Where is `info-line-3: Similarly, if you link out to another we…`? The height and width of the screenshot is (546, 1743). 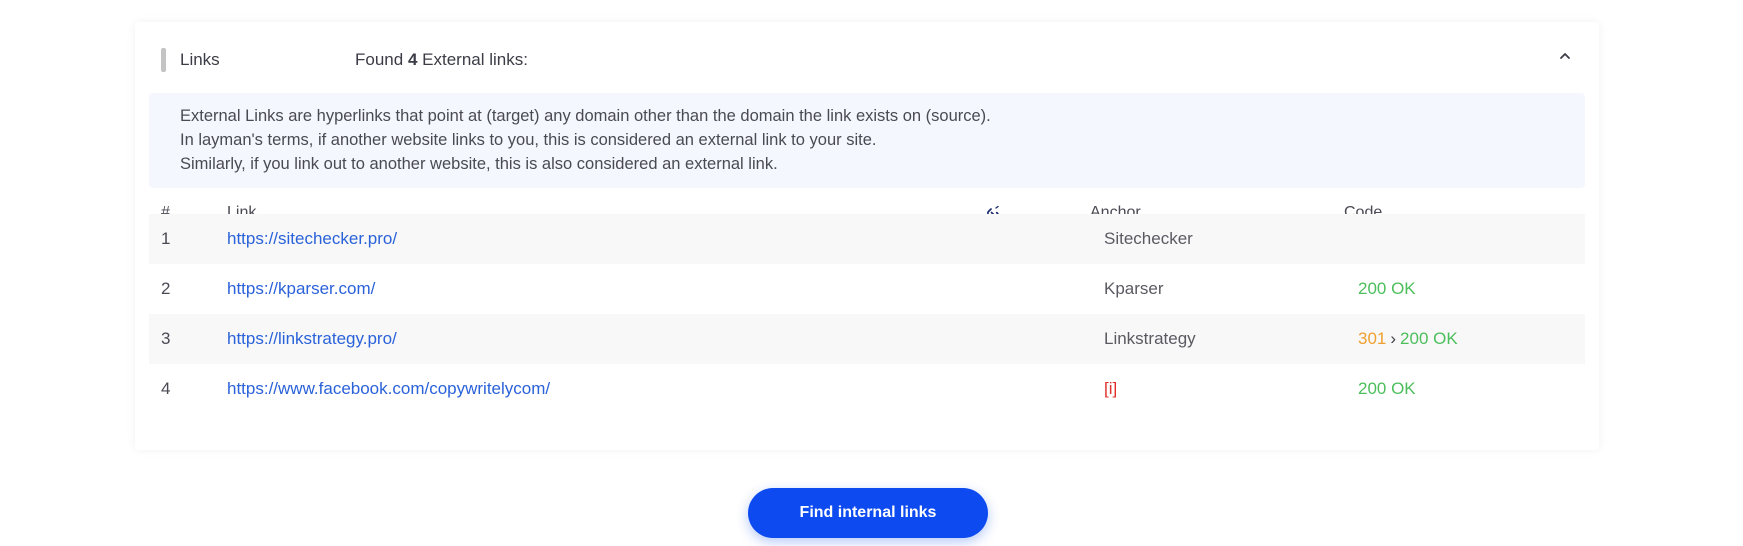 info-line-3: Similarly, if you link out to another we… is located at coordinates (479, 164).